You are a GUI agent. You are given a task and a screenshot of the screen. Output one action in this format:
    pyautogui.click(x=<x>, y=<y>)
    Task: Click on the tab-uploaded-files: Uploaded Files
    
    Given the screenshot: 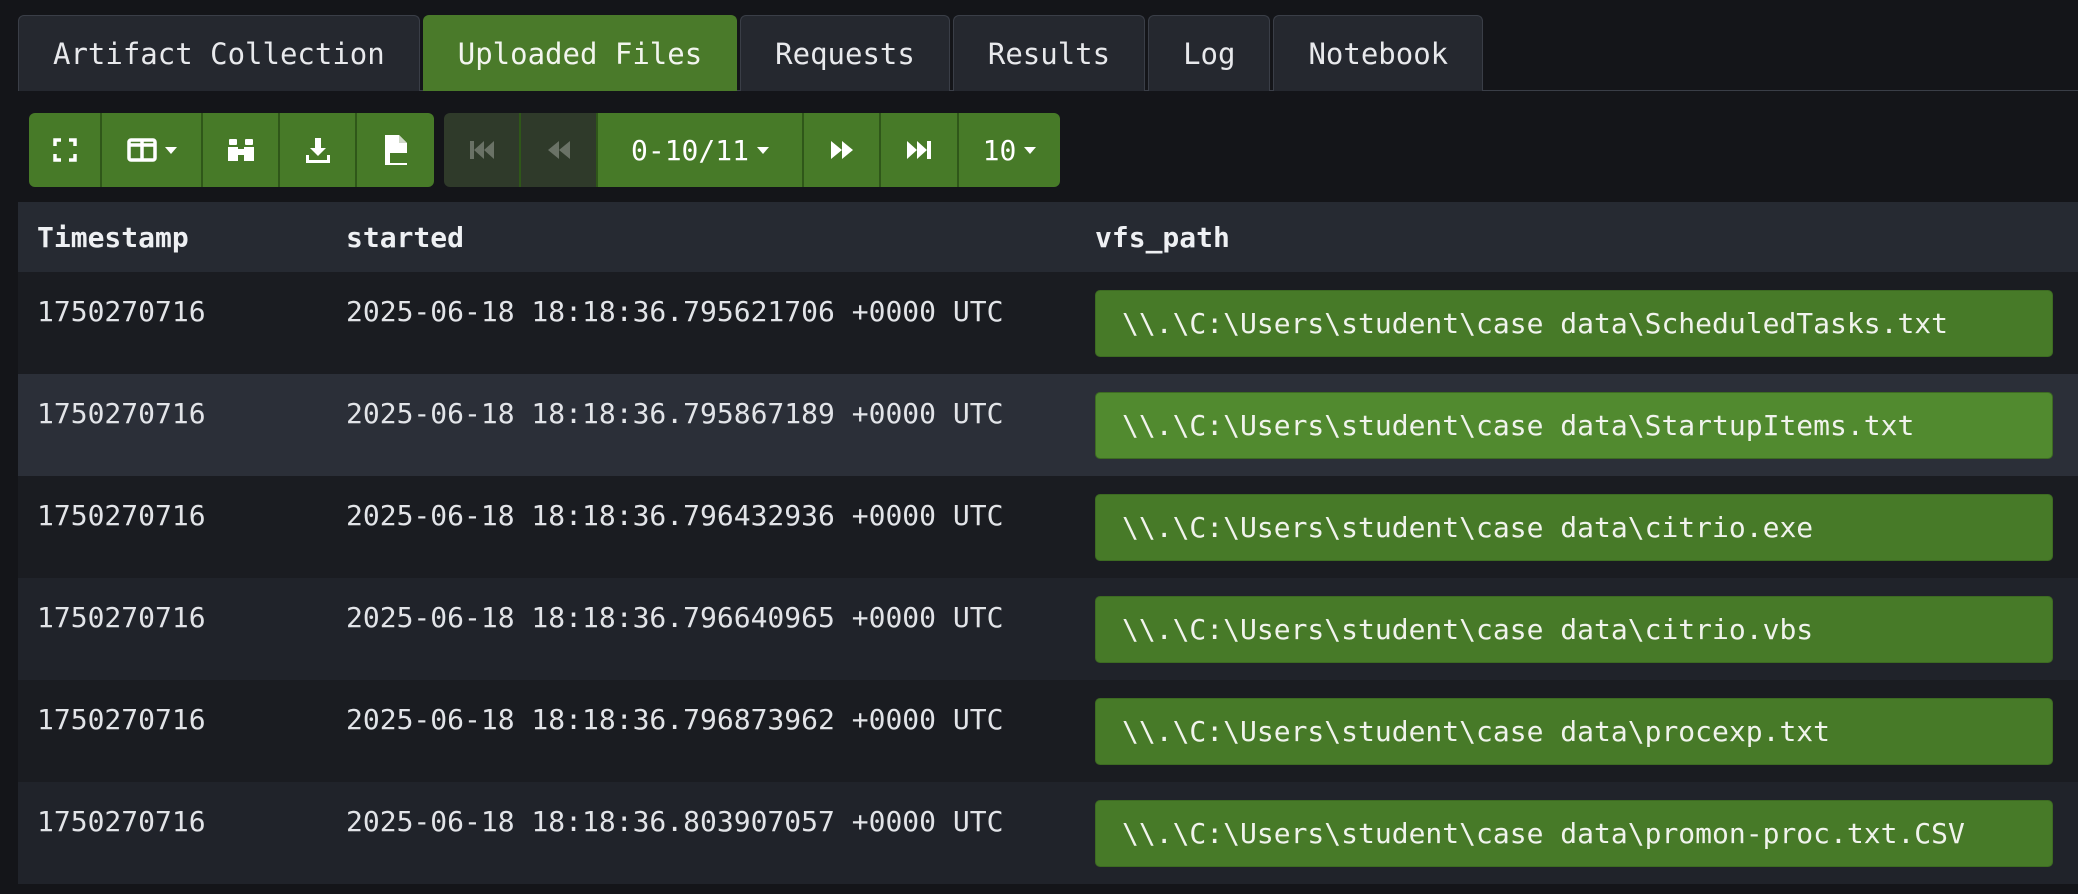 What is the action you would take?
    pyautogui.click(x=580, y=53)
    